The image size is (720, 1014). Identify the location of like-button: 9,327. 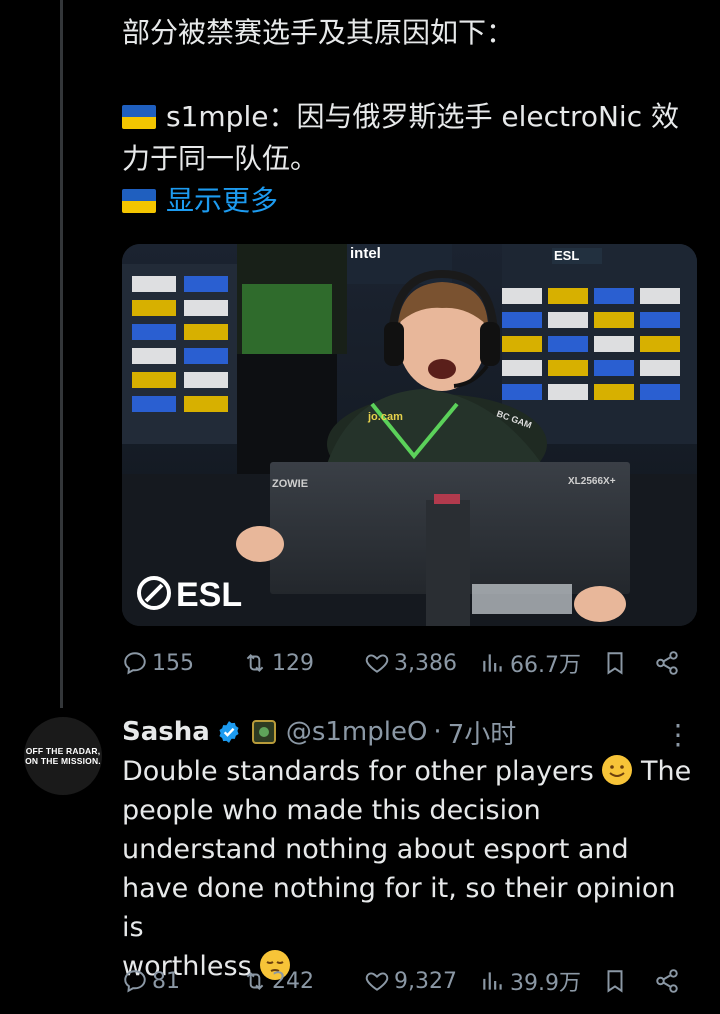
(410, 981).